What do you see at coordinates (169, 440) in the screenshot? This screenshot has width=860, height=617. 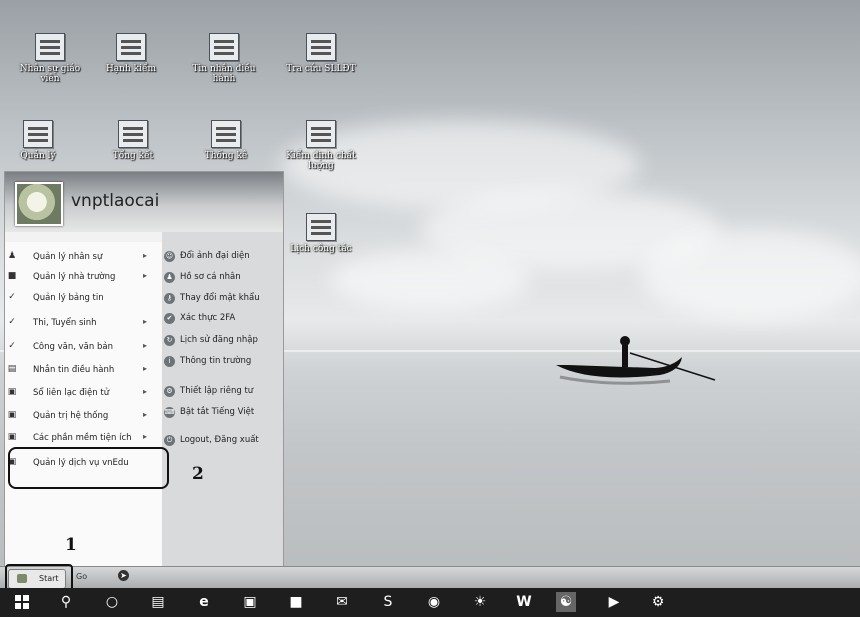 I see `power-icon: ⏻` at bounding box center [169, 440].